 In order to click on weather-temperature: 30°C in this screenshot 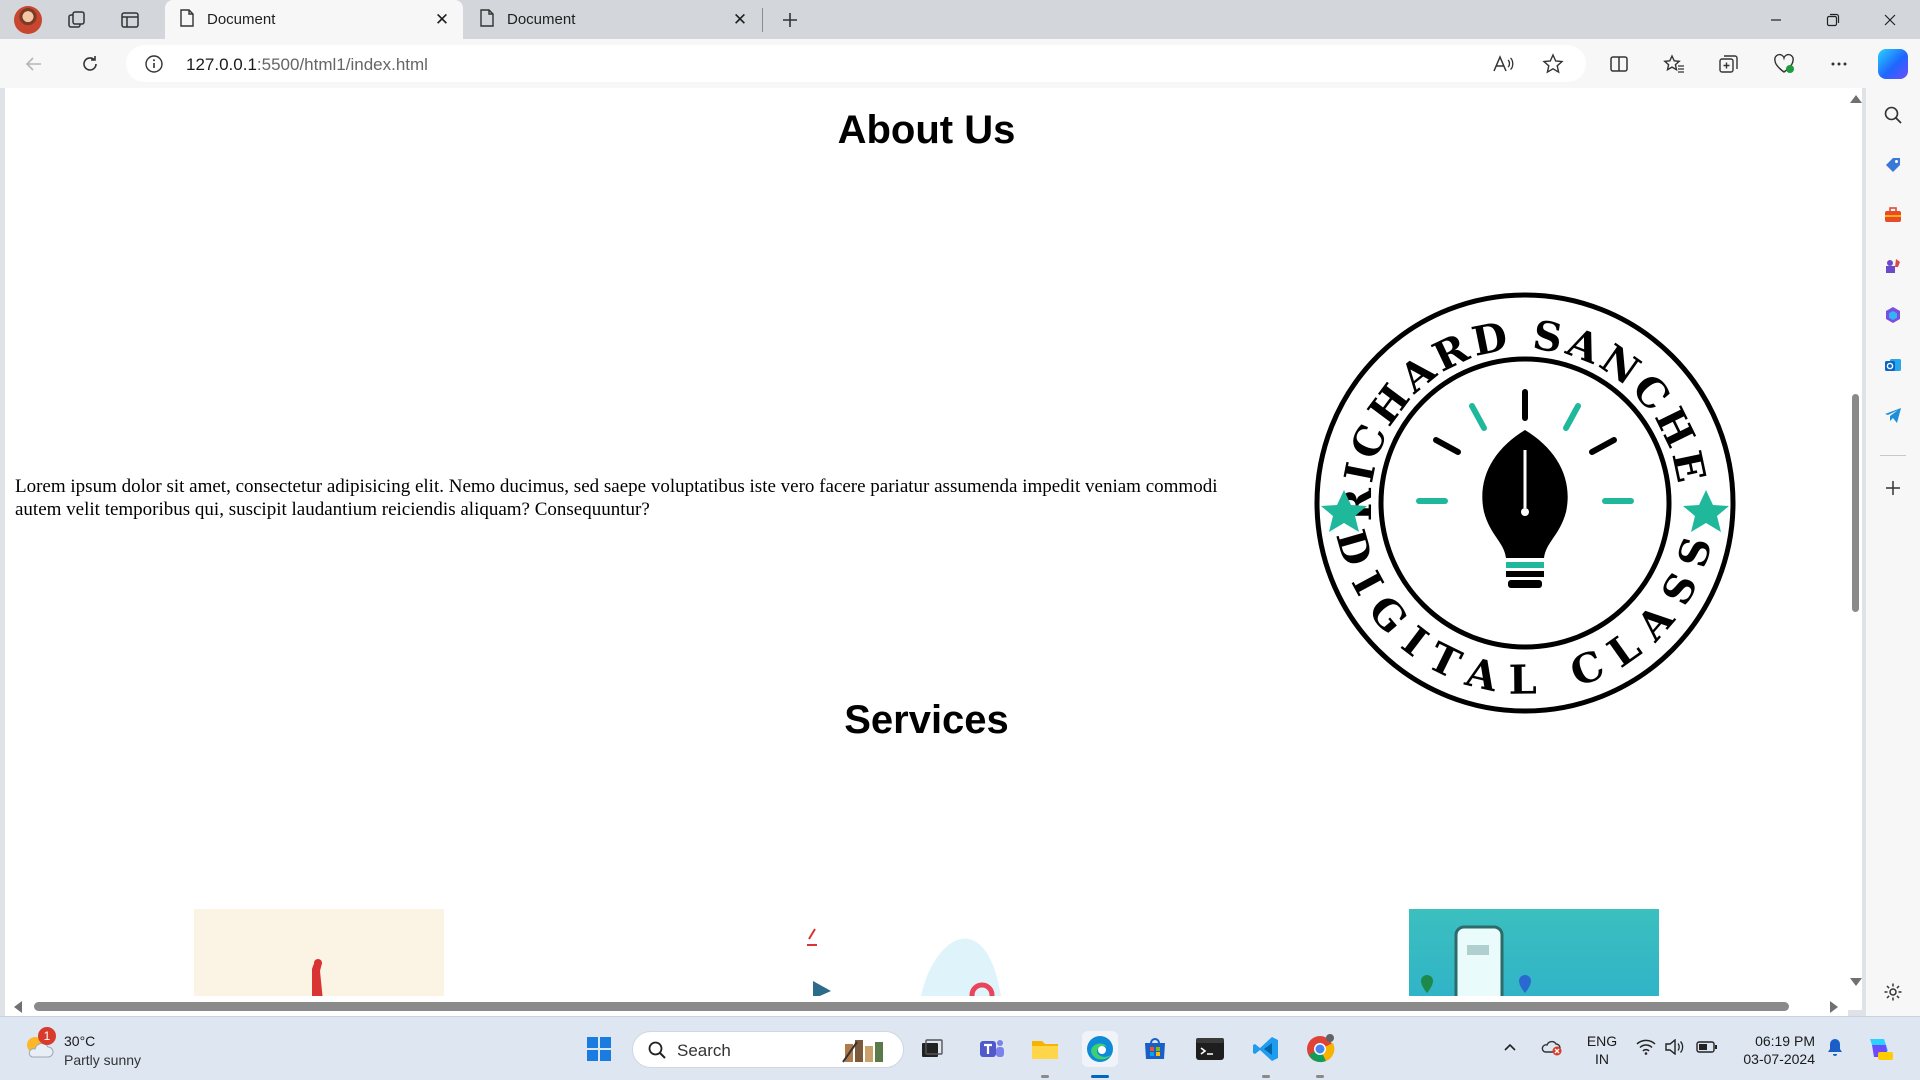, I will do `click(79, 1041)`.